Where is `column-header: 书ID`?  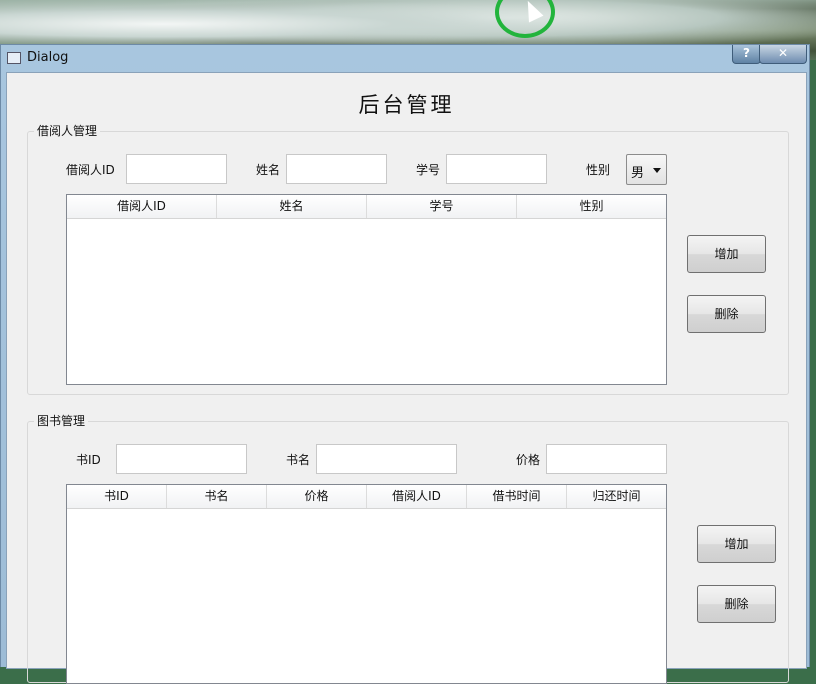
column-header: 书ID is located at coordinates (117, 496).